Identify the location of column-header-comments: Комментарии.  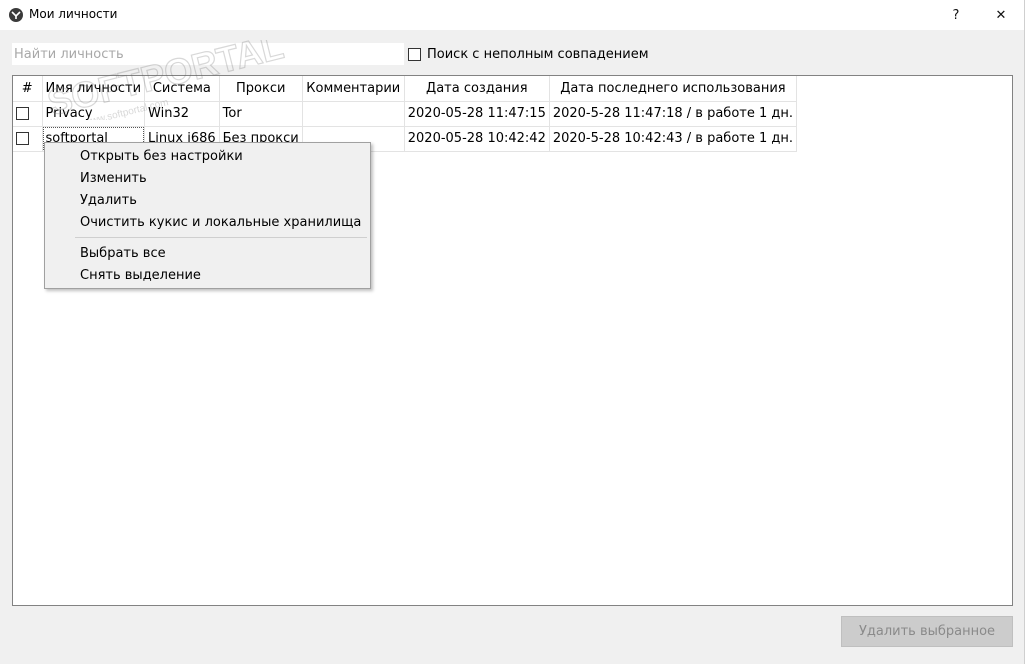
(353, 89).